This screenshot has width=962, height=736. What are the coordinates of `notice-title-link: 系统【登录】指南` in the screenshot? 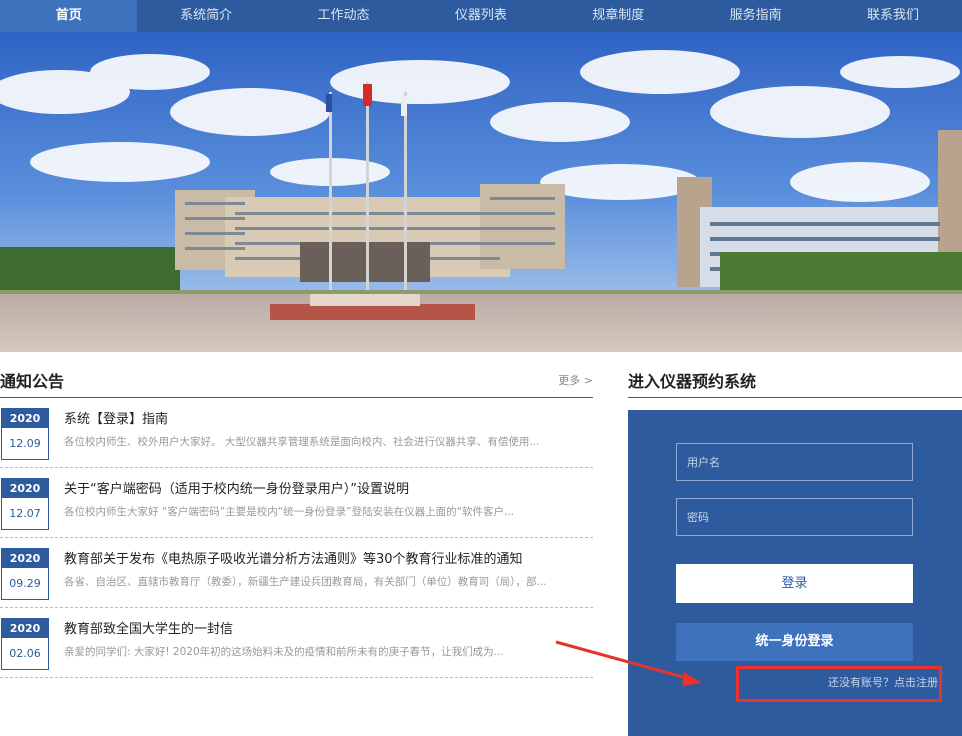 It's located at (326, 417).